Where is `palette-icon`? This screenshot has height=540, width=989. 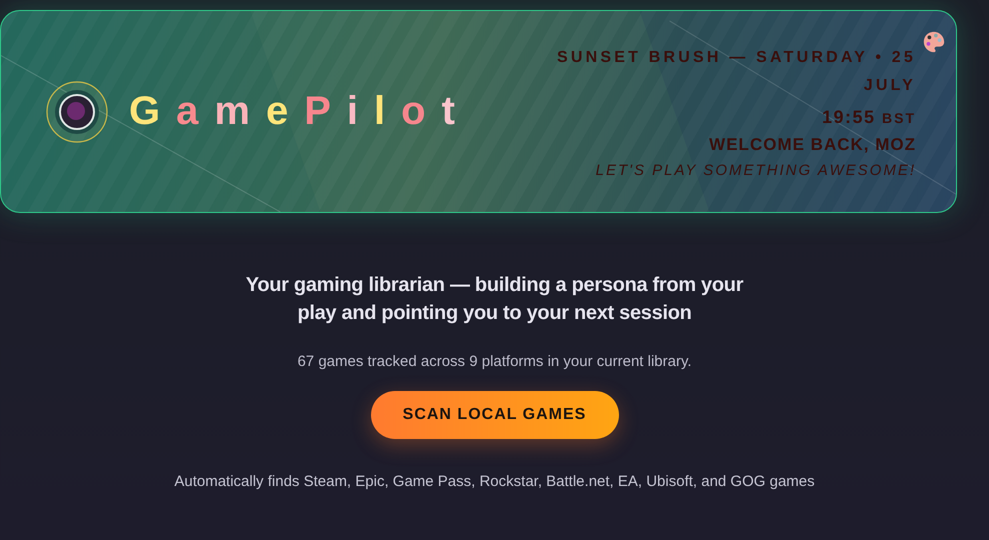 palette-icon is located at coordinates (934, 42).